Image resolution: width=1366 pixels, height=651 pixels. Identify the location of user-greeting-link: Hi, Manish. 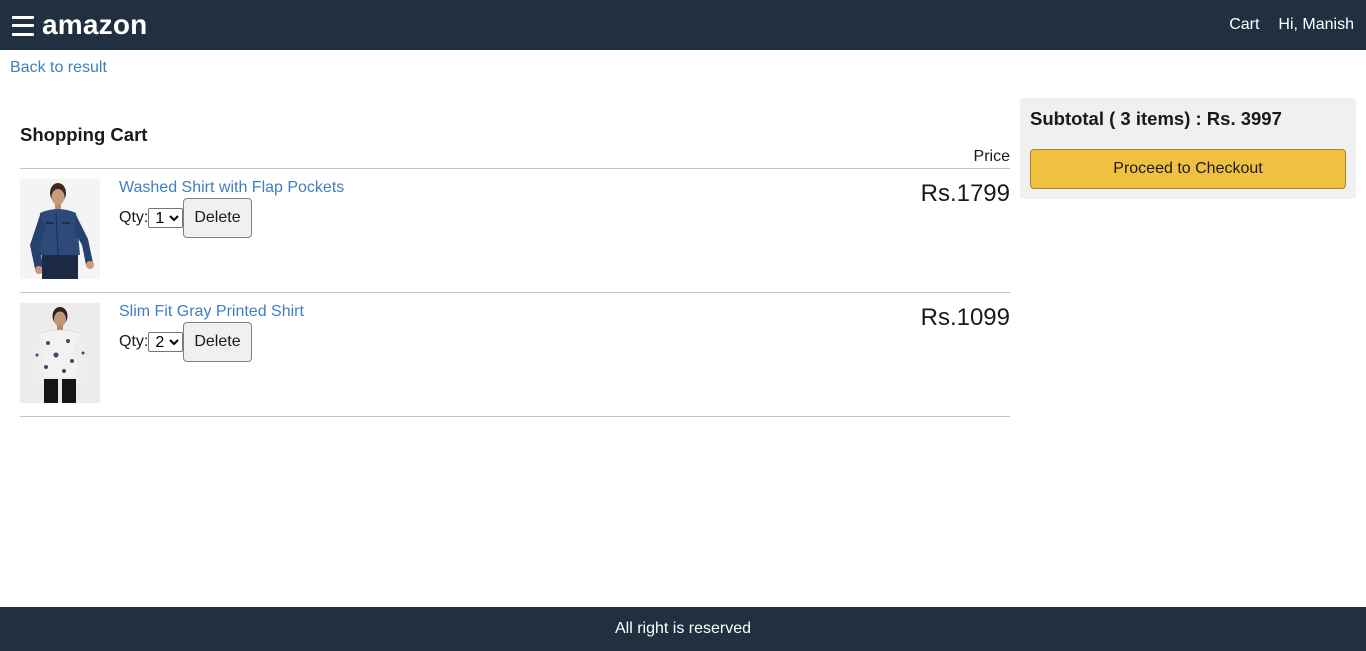
(1316, 25).